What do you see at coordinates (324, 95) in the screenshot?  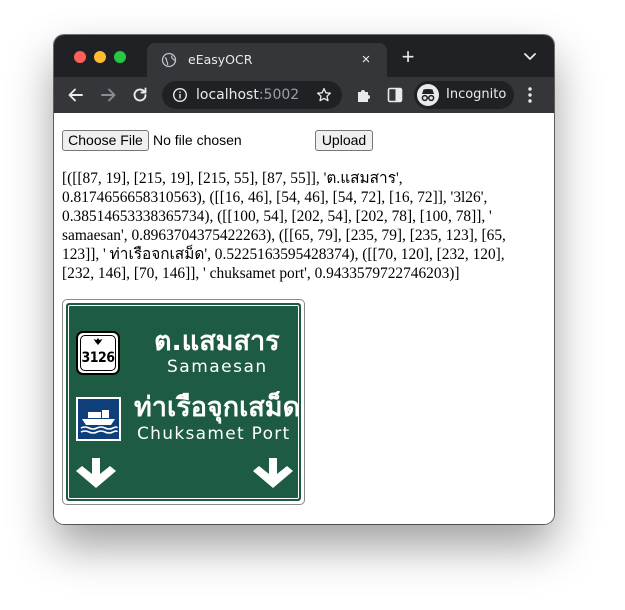 I see `star-icon` at bounding box center [324, 95].